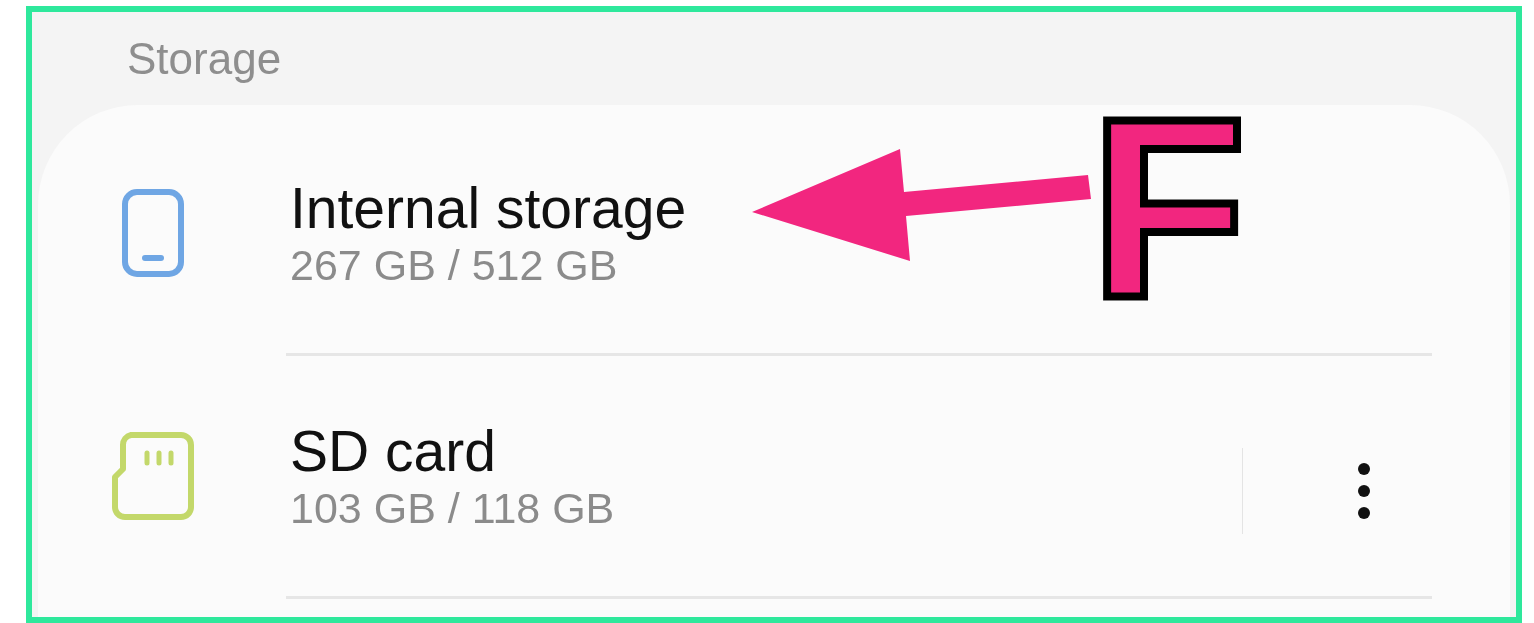 This screenshot has width=1534, height=623. I want to click on section-title: Storage, so click(204, 59).